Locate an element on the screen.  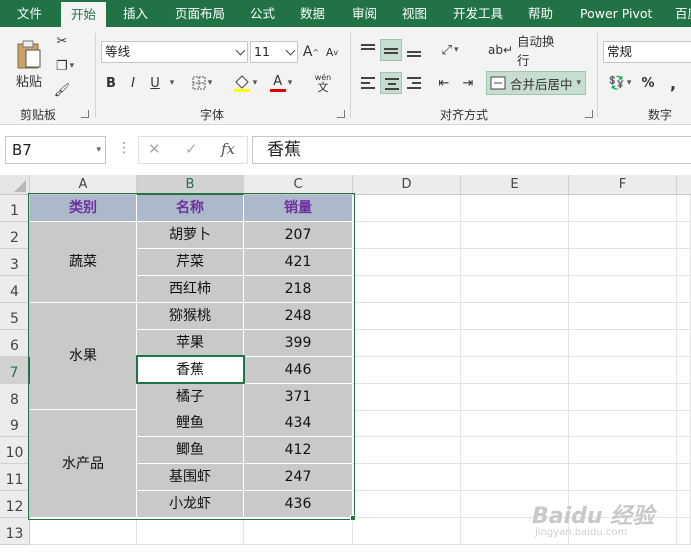
borders-button: ▾ is located at coordinates (202, 83).